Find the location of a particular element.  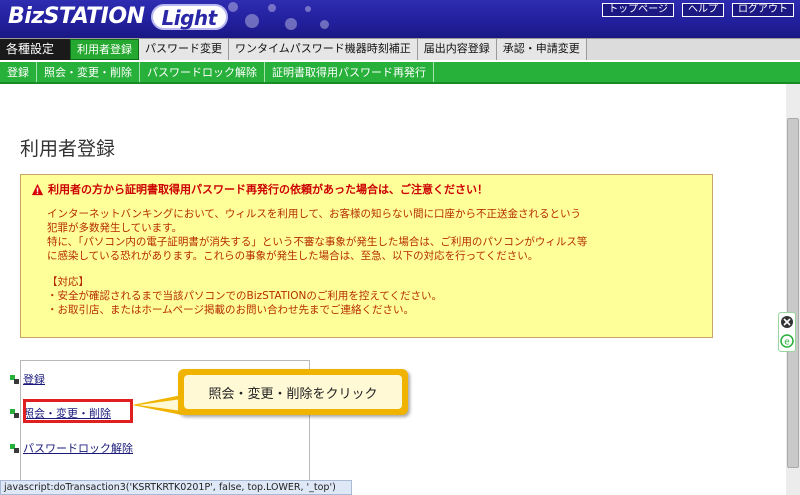

menu-item-register: 登録 is located at coordinates (27, 379).